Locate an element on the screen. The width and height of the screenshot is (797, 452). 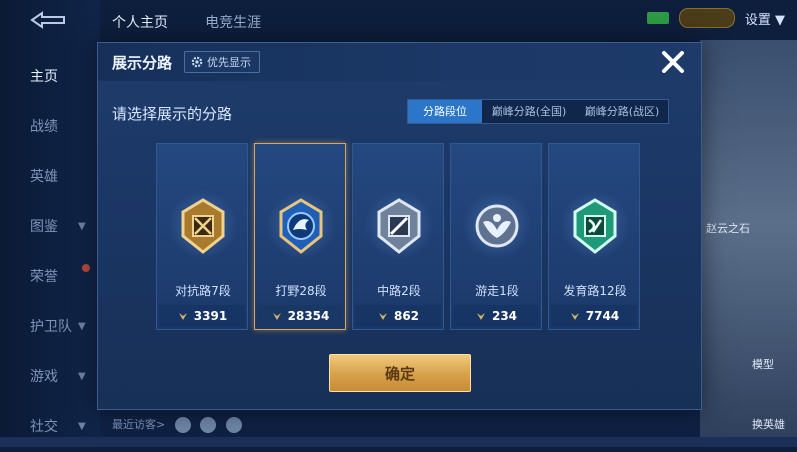
power-bar: 3391 is located at coordinates (202, 316).